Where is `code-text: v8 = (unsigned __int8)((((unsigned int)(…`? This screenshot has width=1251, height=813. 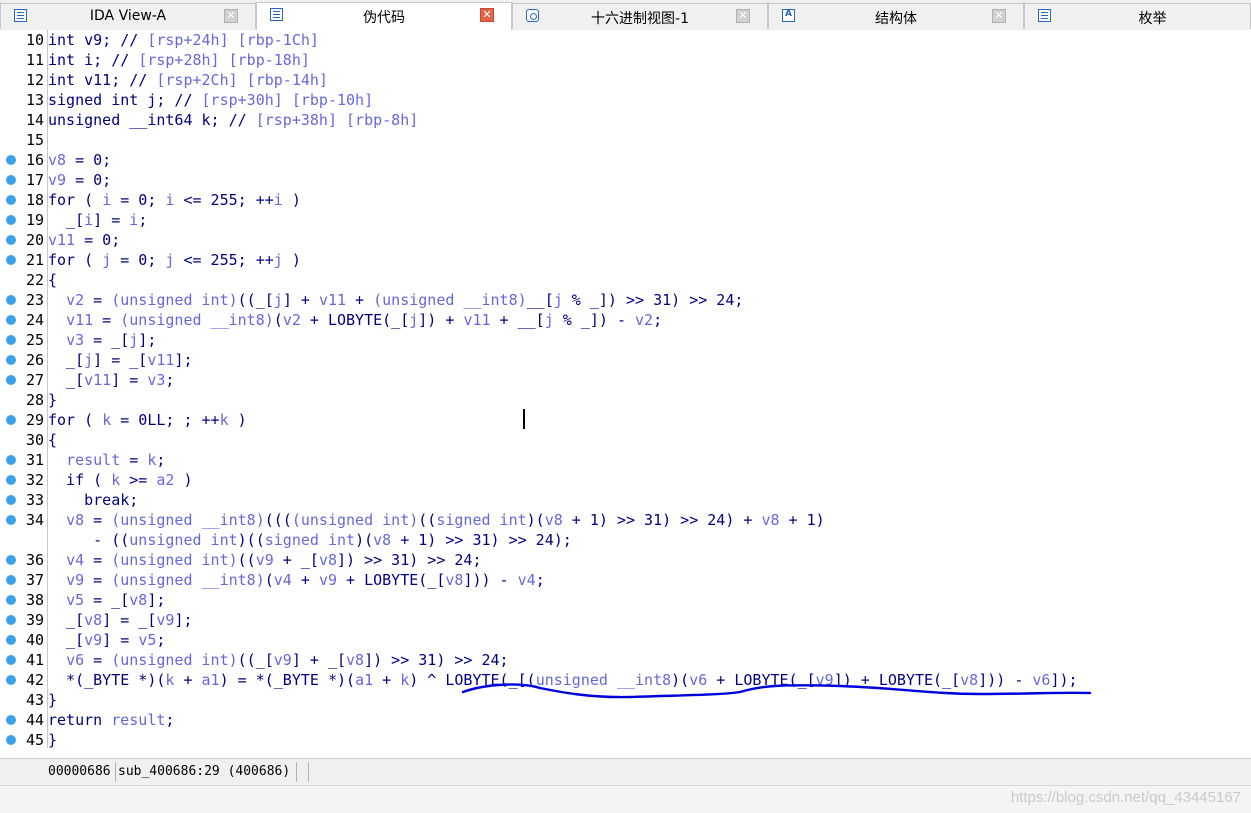 code-text: v8 = (unsigned __int8)((((unsigned int)(… is located at coordinates (436, 520).